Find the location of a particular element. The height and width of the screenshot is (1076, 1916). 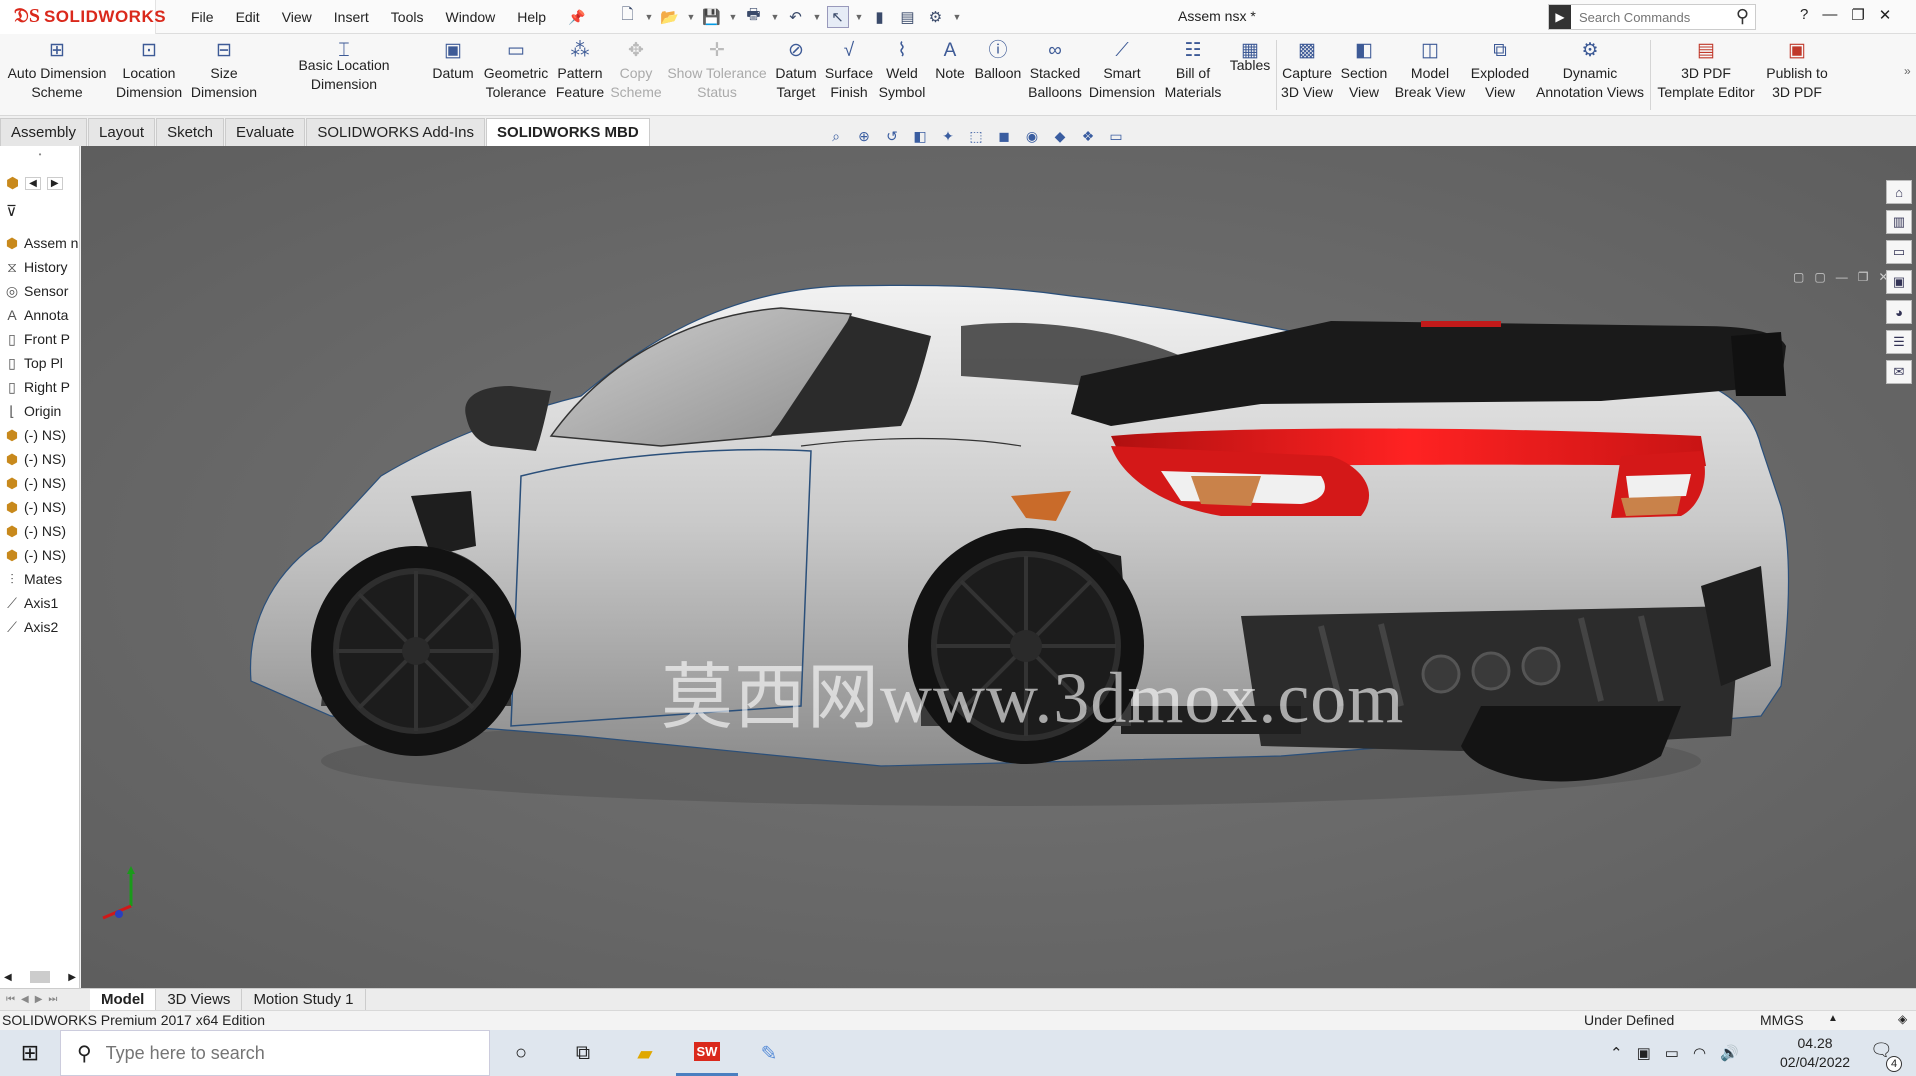

volume-icon: 🔊 is located at coordinates (1729, 1053).